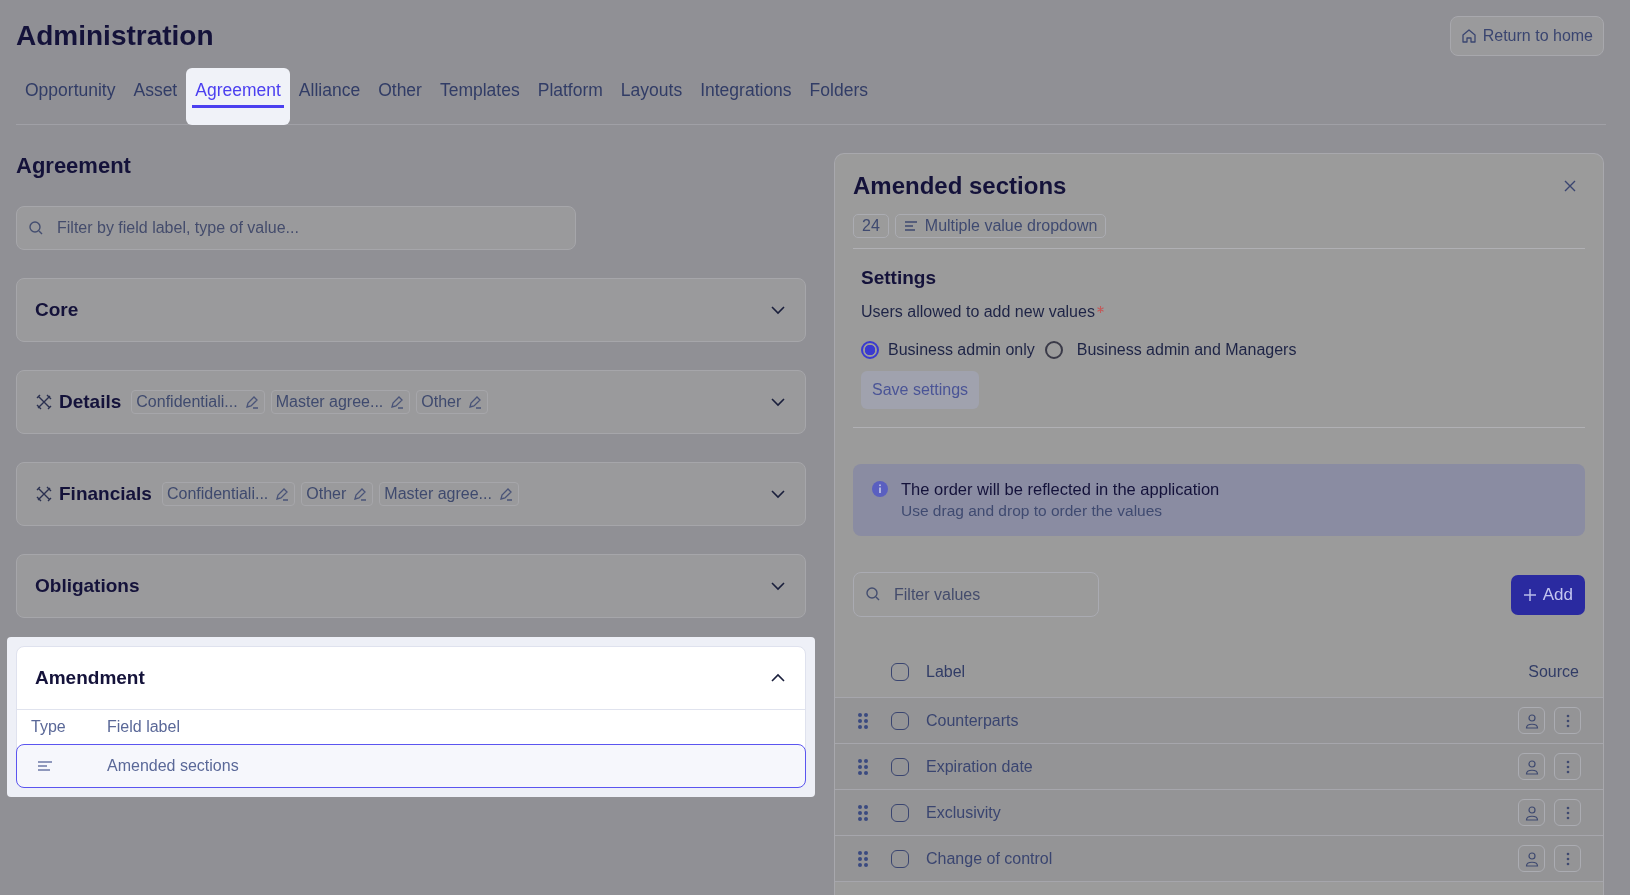 The width and height of the screenshot is (1630, 895). What do you see at coordinates (900, 672) in the screenshot?
I see `select-all-checkbox` at bounding box center [900, 672].